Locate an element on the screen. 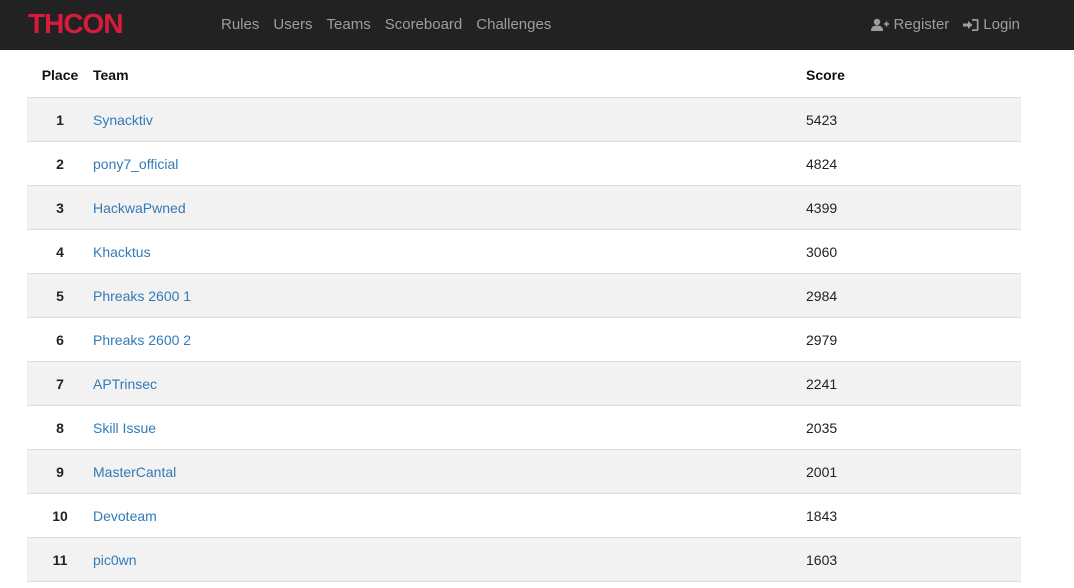 The width and height of the screenshot is (1074, 588). score-cell: 1843 is located at coordinates (913, 515).